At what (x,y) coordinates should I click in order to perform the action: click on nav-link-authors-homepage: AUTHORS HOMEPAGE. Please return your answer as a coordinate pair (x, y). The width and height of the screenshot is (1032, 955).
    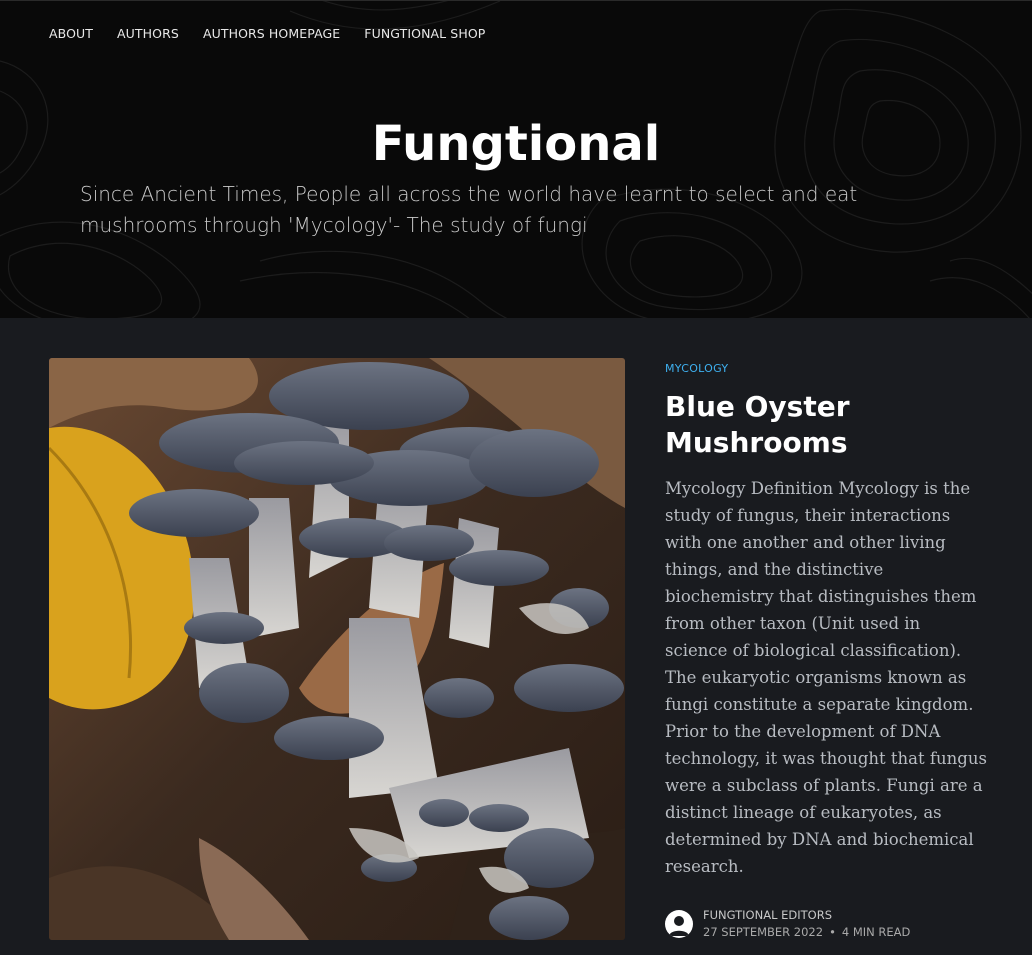
    Looking at the image, I should click on (271, 33).